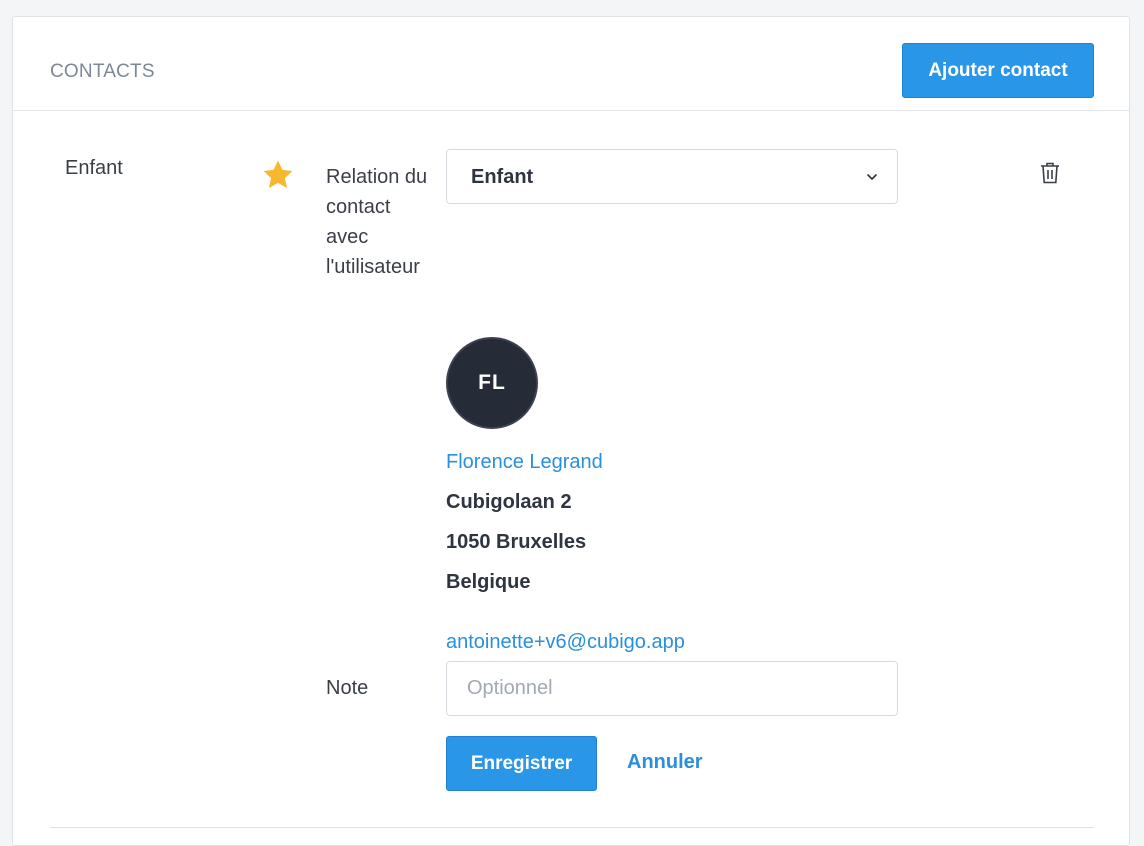 The width and height of the screenshot is (1144, 846). I want to click on save-button: Enregistrer, so click(521, 763).